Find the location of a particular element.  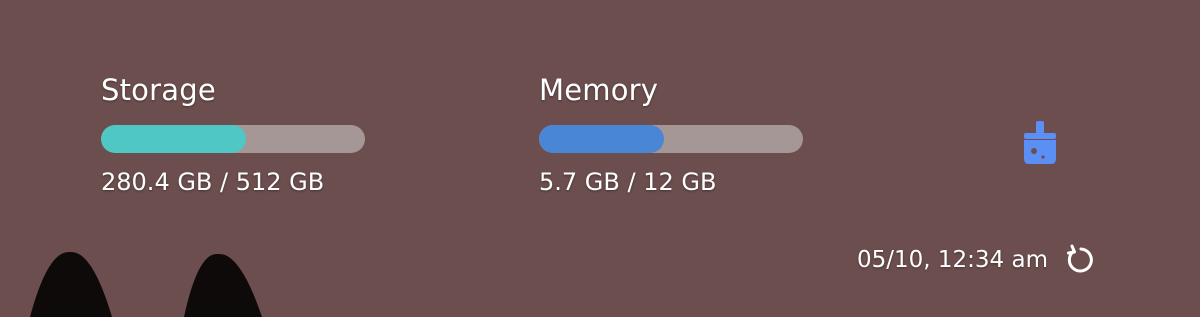

clean-button is located at coordinates (1040, 143).